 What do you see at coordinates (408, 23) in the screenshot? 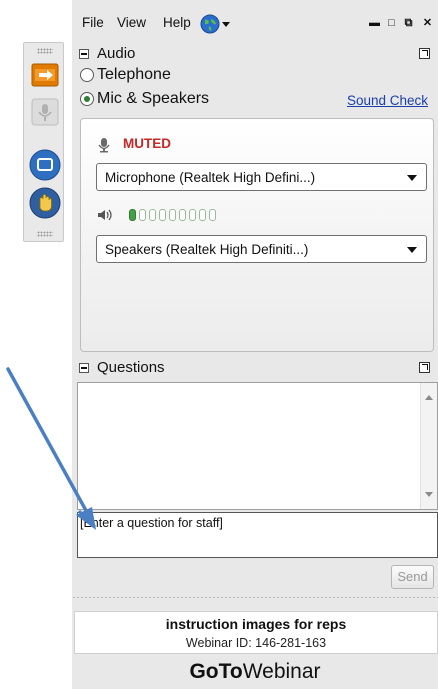
I see `restore-icon: ⧉` at bounding box center [408, 23].